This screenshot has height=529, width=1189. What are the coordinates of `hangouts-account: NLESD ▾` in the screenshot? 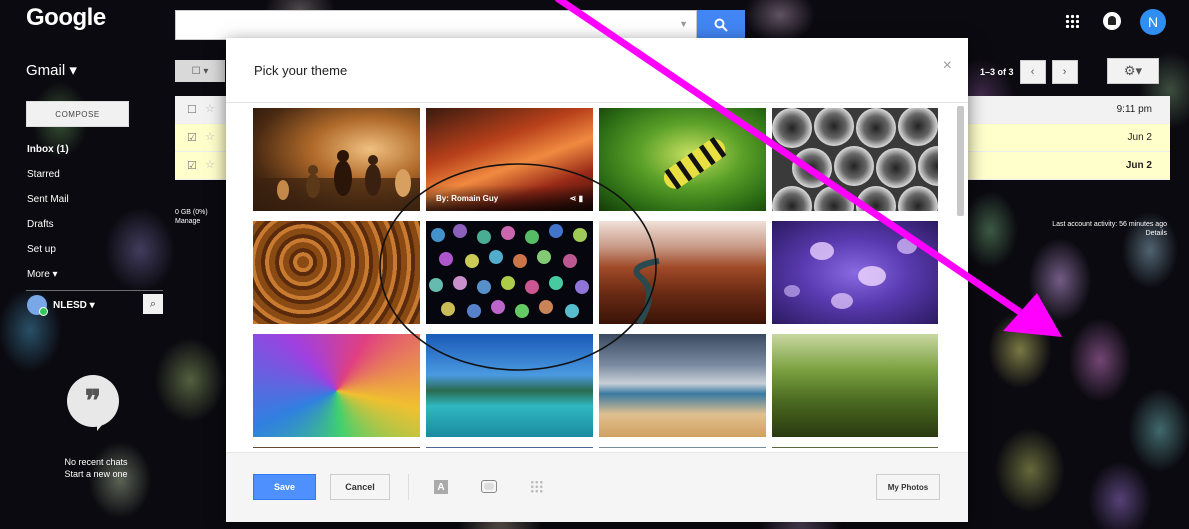 It's located at (61, 305).